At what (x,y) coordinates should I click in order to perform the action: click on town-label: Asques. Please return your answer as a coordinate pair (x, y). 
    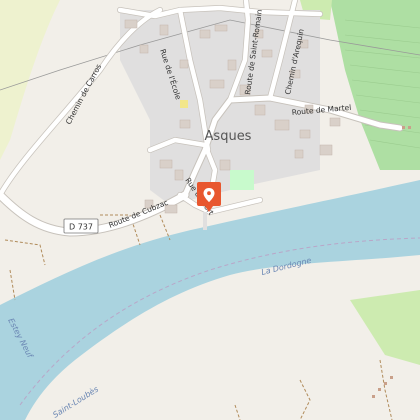
    Looking at the image, I should click on (228, 136).